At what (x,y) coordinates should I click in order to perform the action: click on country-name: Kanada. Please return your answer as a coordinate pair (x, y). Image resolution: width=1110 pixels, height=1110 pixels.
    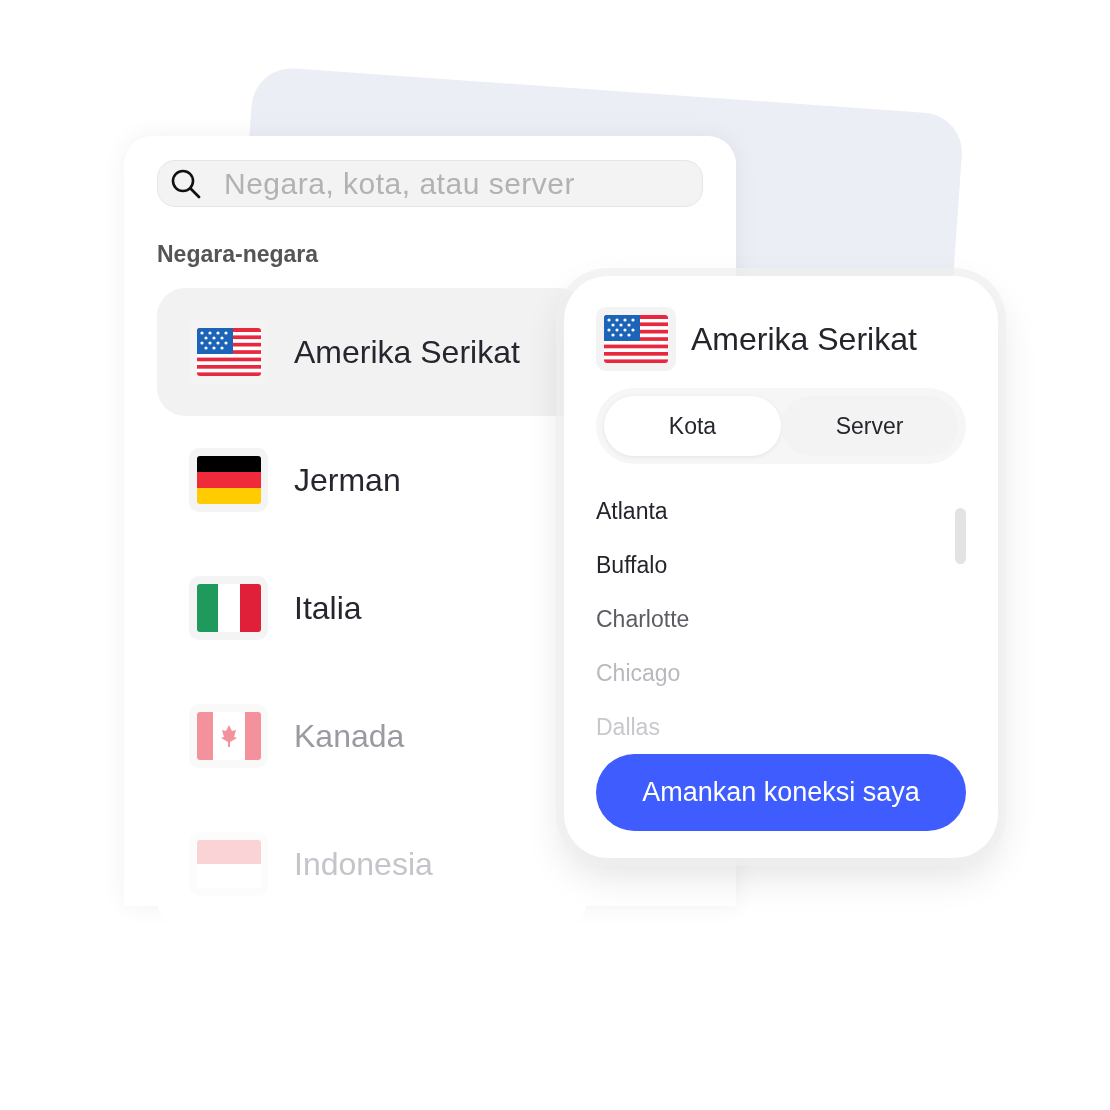
    Looking at the image, I should click on (349, 736).